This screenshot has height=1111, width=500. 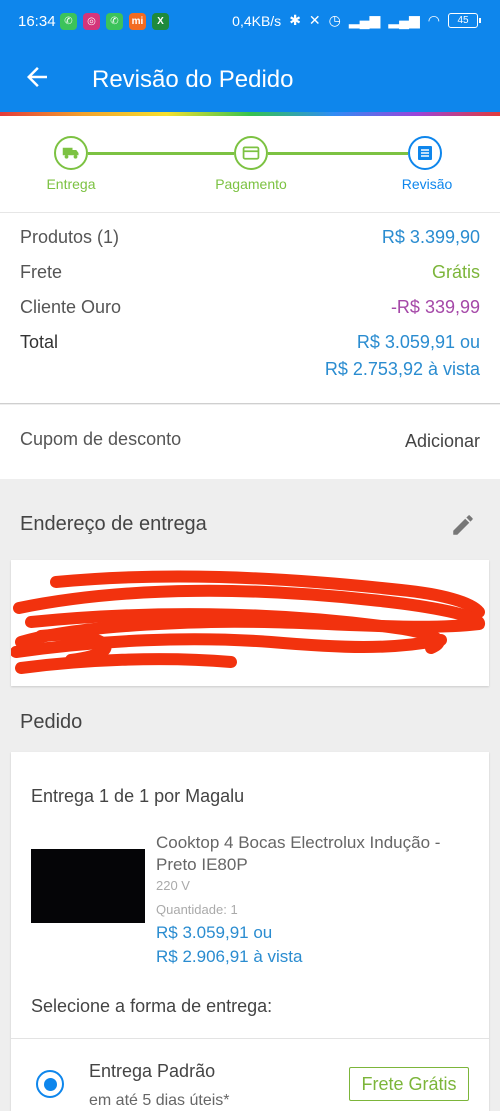 I want to click on list-icon, so click(x=425, y=153).